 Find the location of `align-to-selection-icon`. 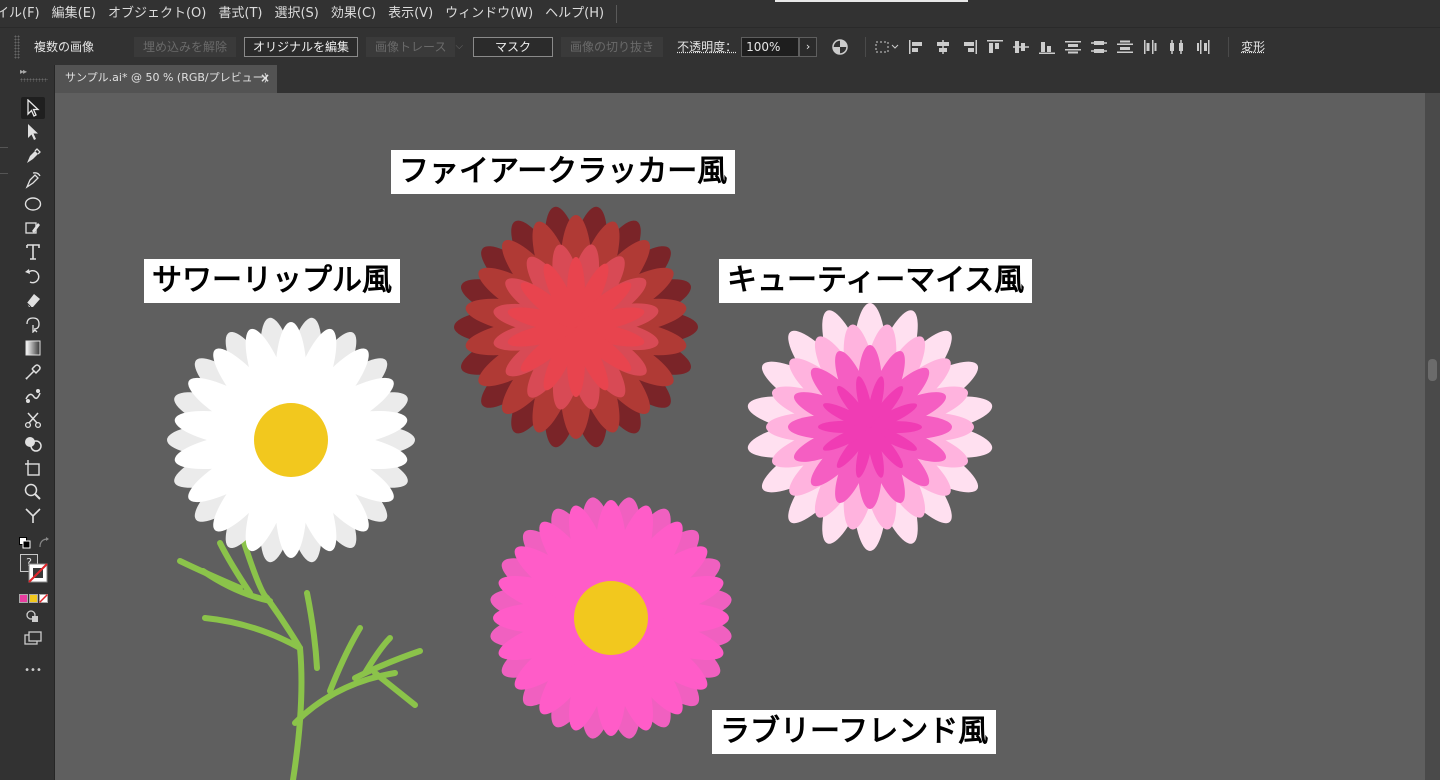

align-to-selection-icon is located at coordinates (887, 47).